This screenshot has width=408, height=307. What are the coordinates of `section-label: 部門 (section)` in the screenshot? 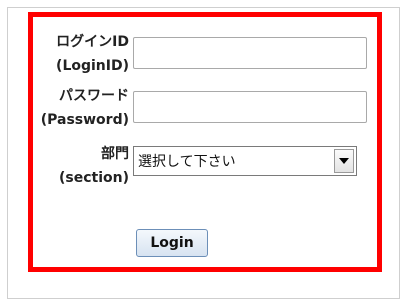 It's located at (94, 166).